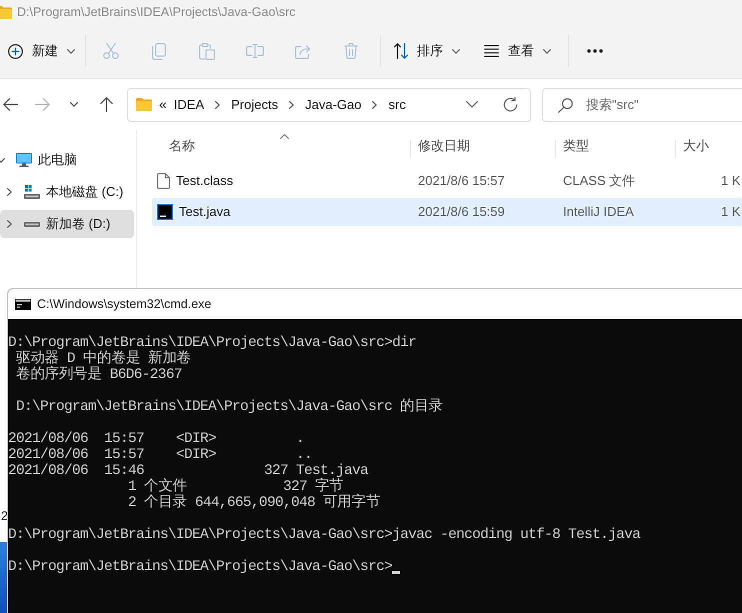 This screenshot has width=742, height=613. What do you see at coordinates (163, 181) in the screenshot?
I see `document-icon` at bounding box center [163, 181].